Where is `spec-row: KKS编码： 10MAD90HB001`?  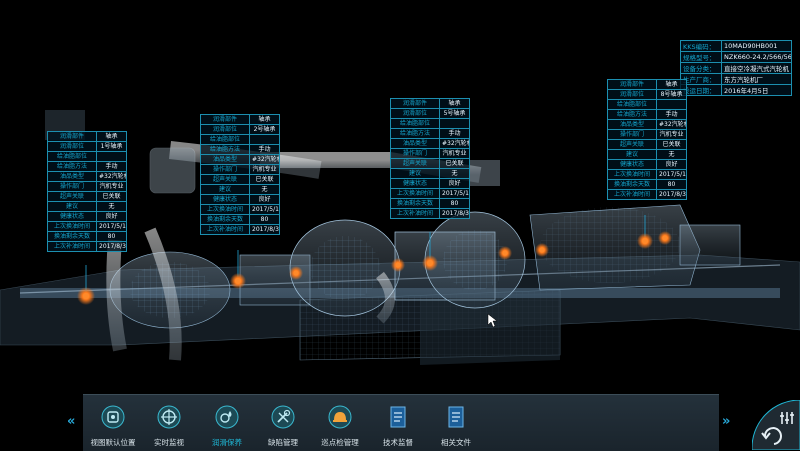 spec-row: KKS编码： 10MAD90HB001 is located at coordinates (736, 46).